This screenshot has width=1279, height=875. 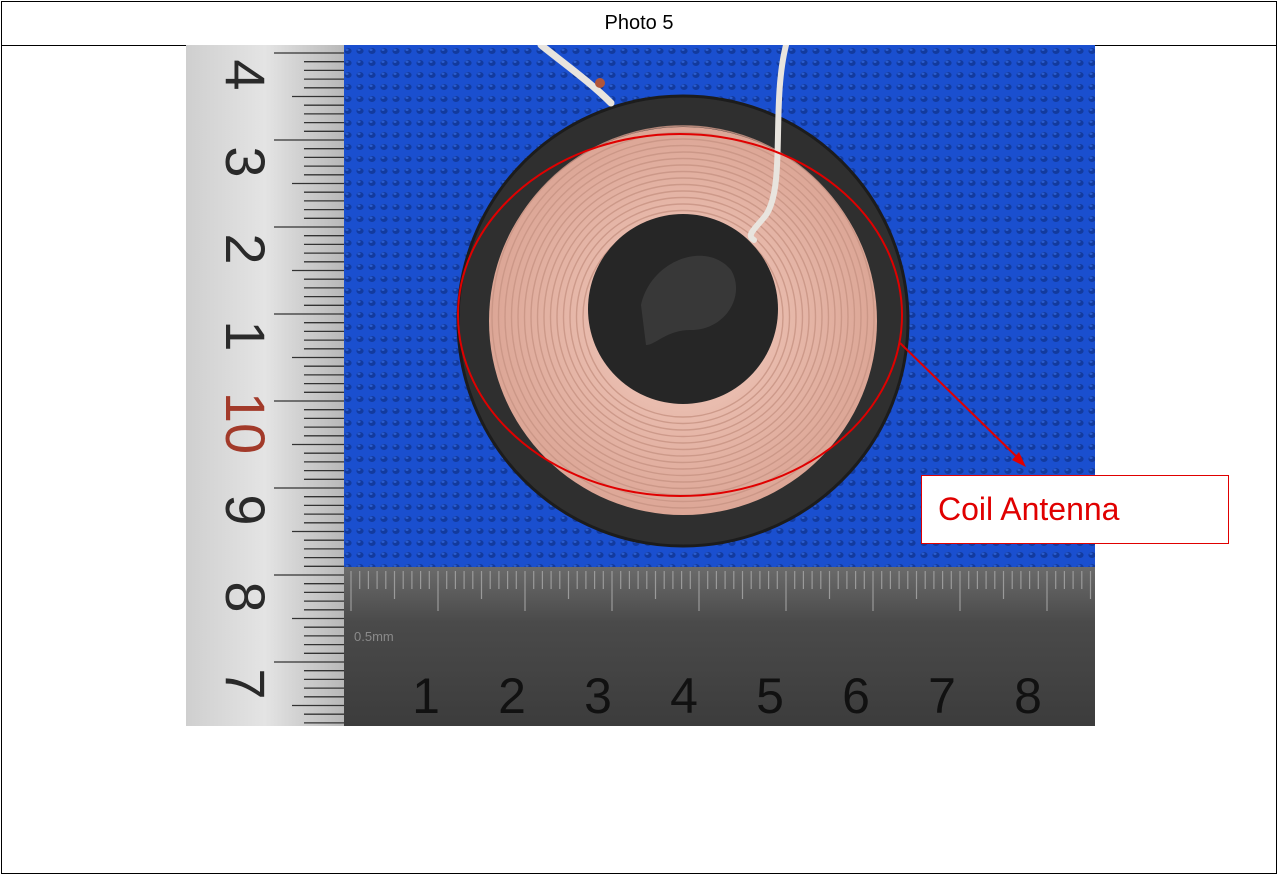 What do you see at coordinates (245, 509) in the screenshot?
I see `vertical-ruler-number: 9` at bounding box center [245, 509].